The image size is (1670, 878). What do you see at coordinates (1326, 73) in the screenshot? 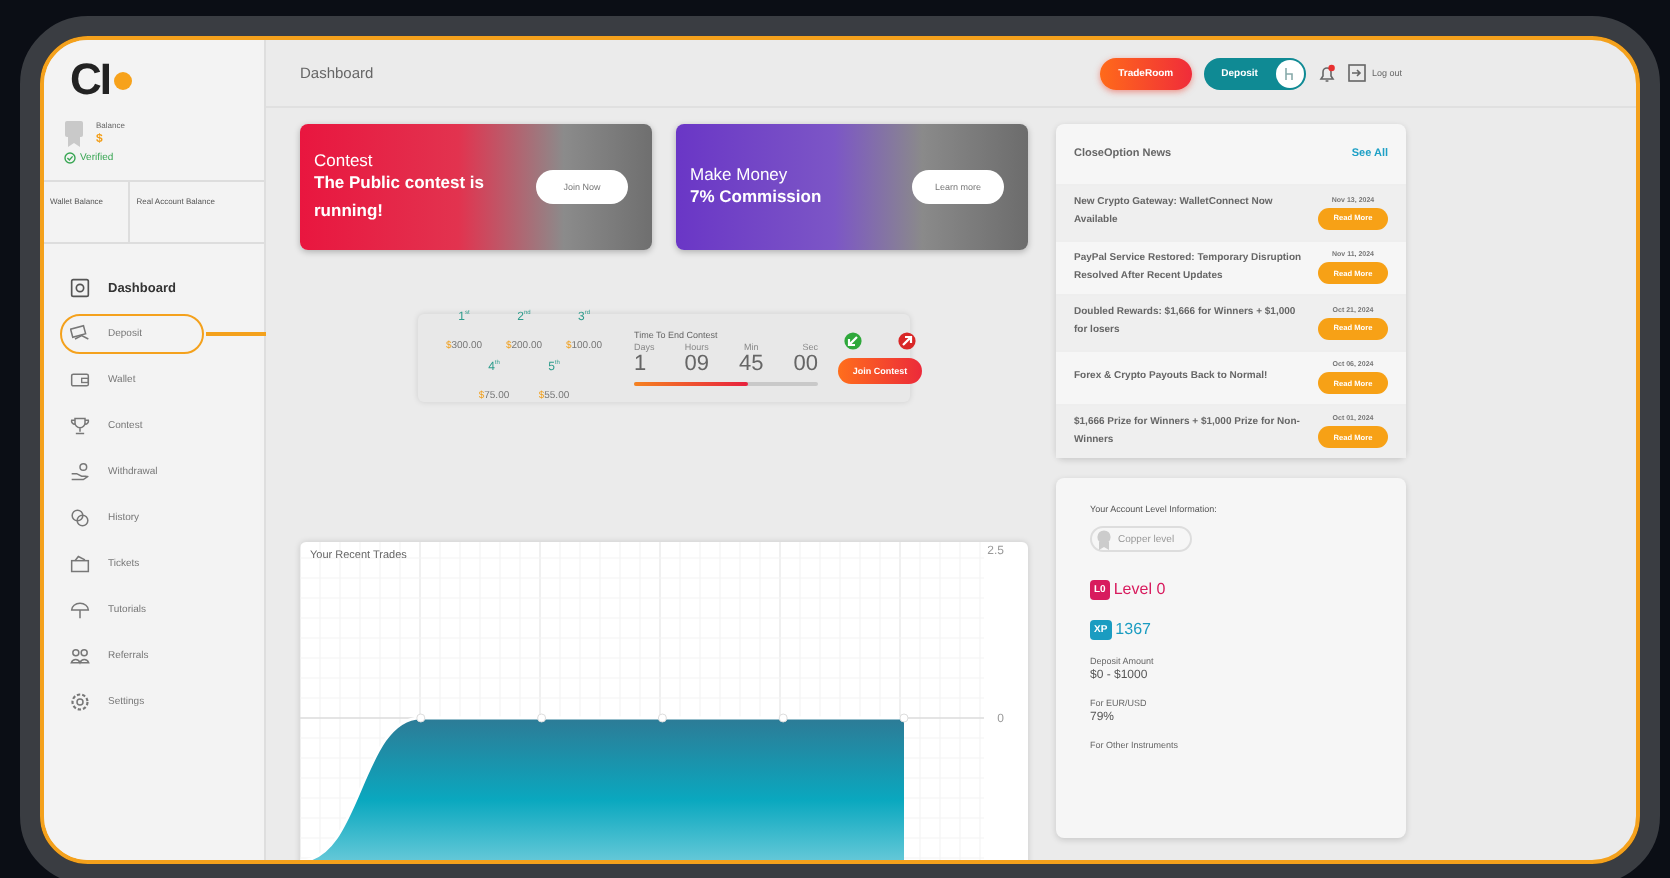
I see `bell-icon` at bounding box center [1326, 73].